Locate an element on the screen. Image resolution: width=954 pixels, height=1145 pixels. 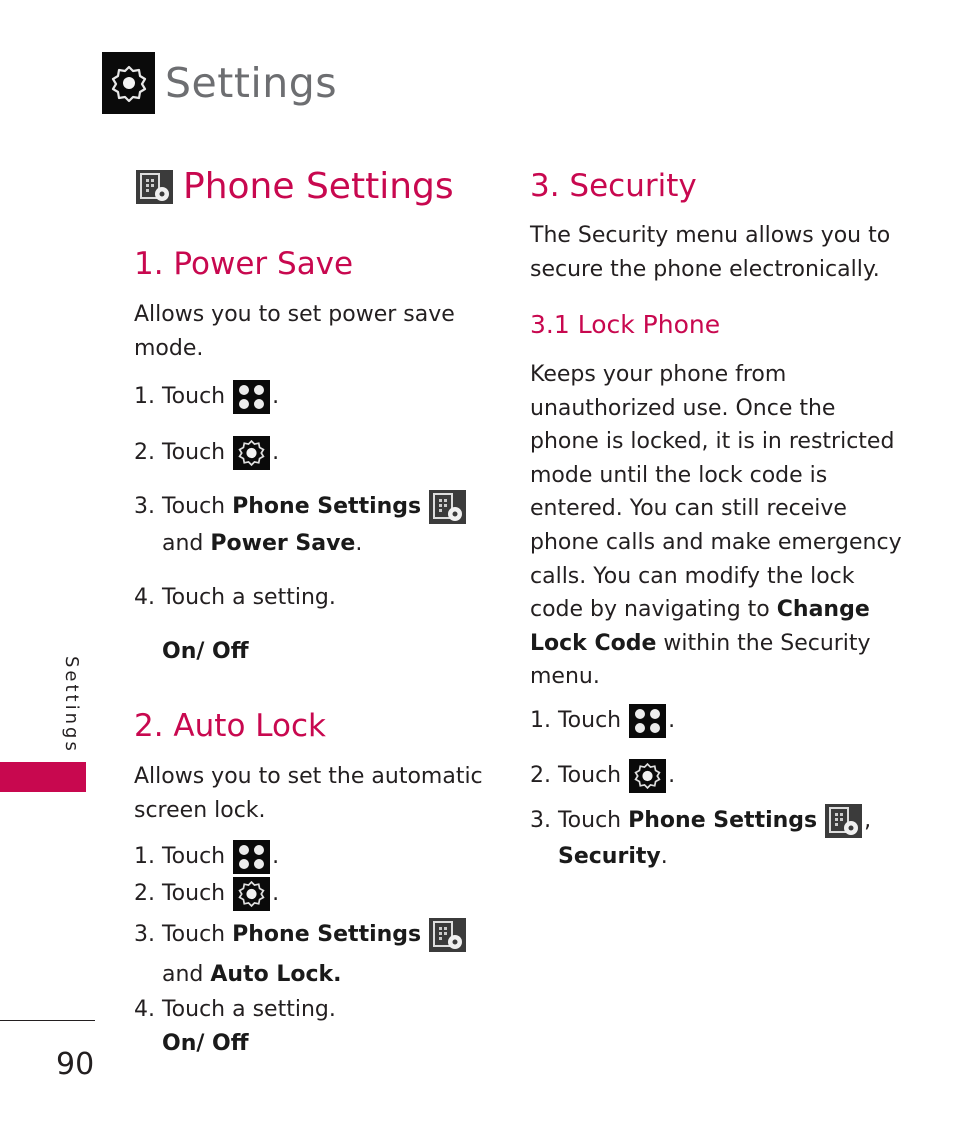
power-save-step-1: 1. Touch. is located at coordinates (206, 397).